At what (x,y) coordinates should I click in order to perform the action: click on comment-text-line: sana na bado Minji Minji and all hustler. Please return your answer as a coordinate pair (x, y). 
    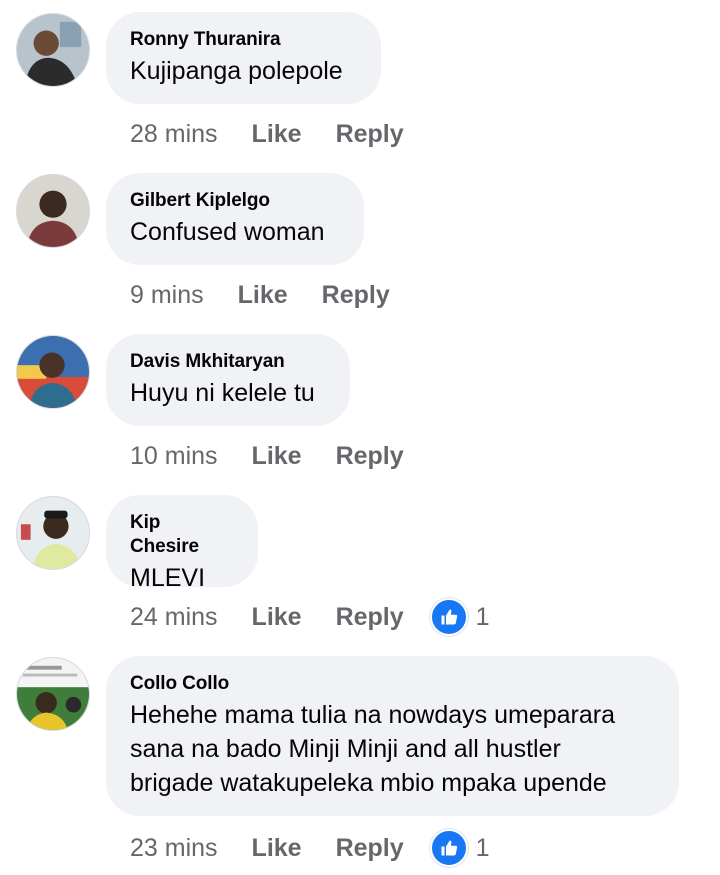
    Looking at the image, I should click on (345, 749).